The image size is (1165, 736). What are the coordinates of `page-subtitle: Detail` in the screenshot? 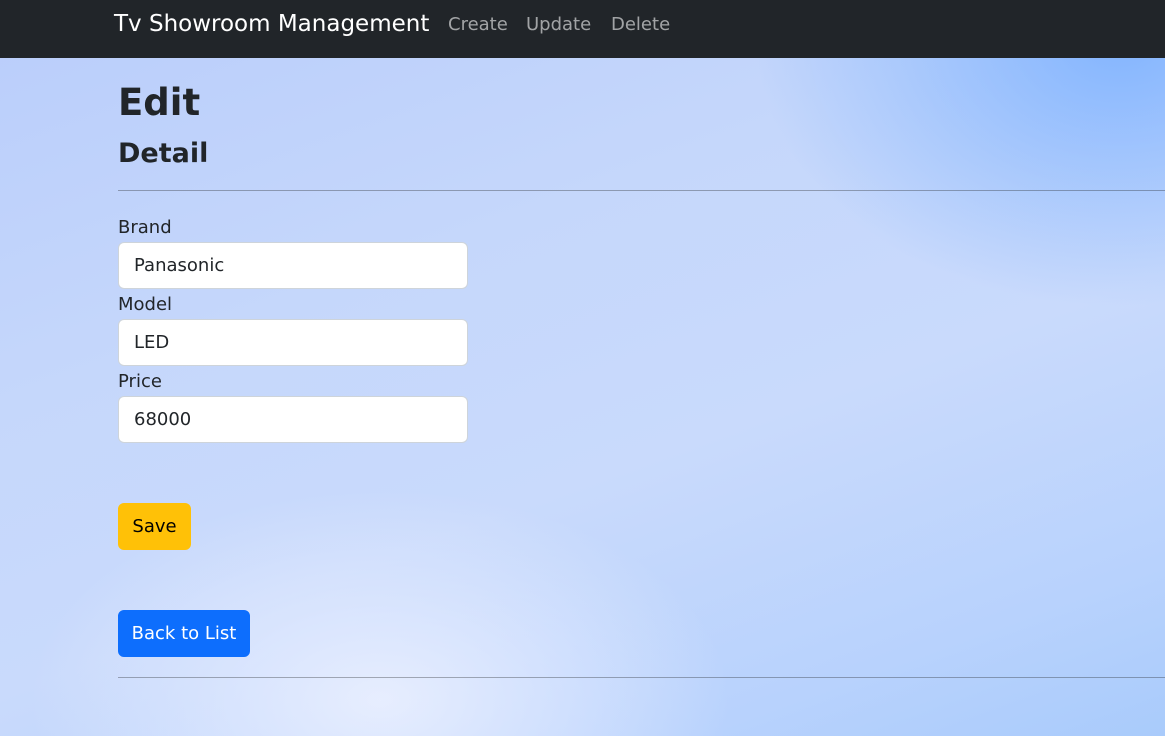 It's located at (163, 153).